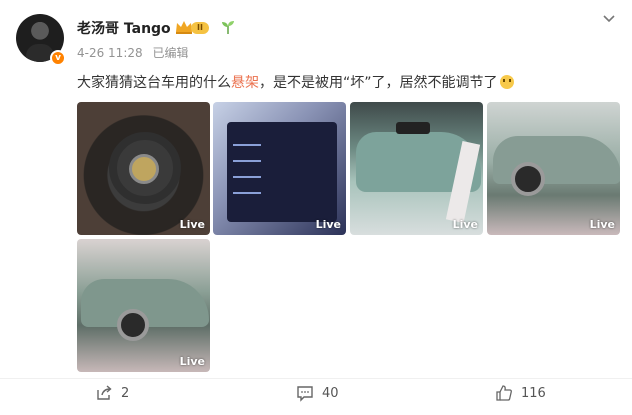 The image size is (632, 415). I want to click on post-image-1: Live, so click(143, 168).